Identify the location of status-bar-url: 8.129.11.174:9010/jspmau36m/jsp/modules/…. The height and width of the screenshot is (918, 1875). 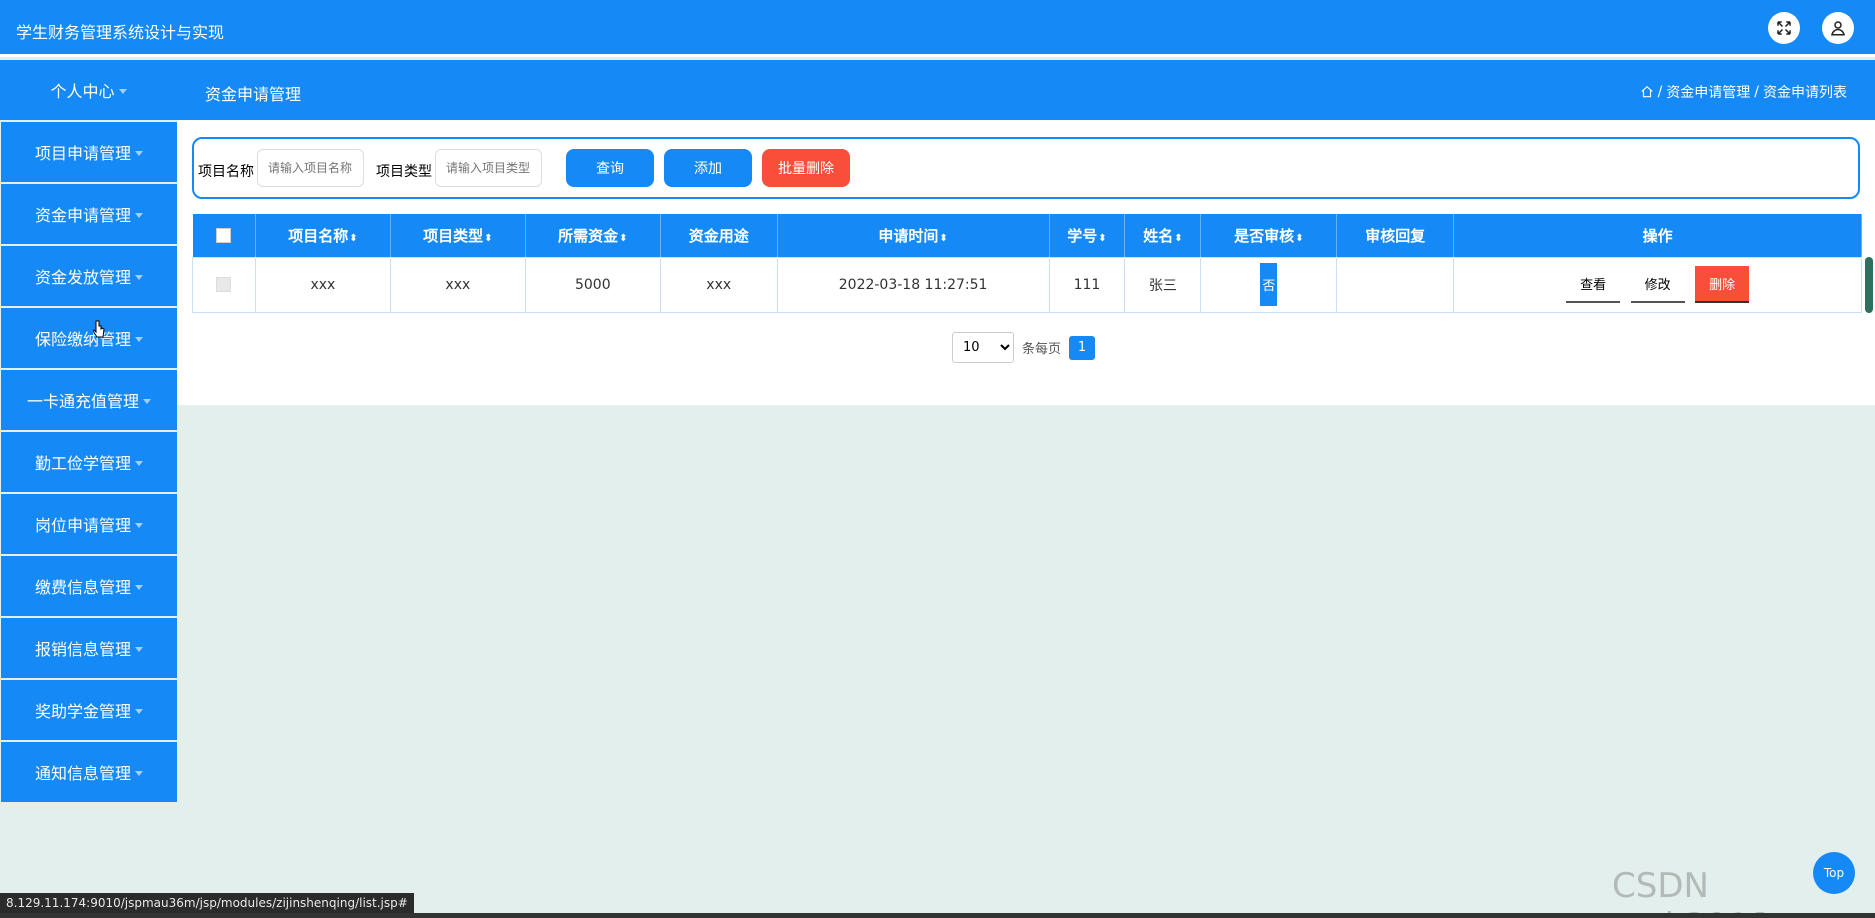
(207, 903).